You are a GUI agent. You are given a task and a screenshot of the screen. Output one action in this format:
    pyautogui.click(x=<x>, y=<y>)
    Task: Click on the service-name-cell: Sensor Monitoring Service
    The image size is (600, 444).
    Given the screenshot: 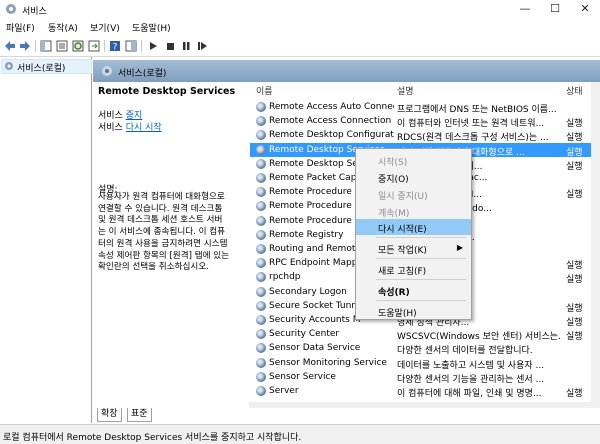 What is the action you would take?
    pyautogui.click(x=328, y=362)
    